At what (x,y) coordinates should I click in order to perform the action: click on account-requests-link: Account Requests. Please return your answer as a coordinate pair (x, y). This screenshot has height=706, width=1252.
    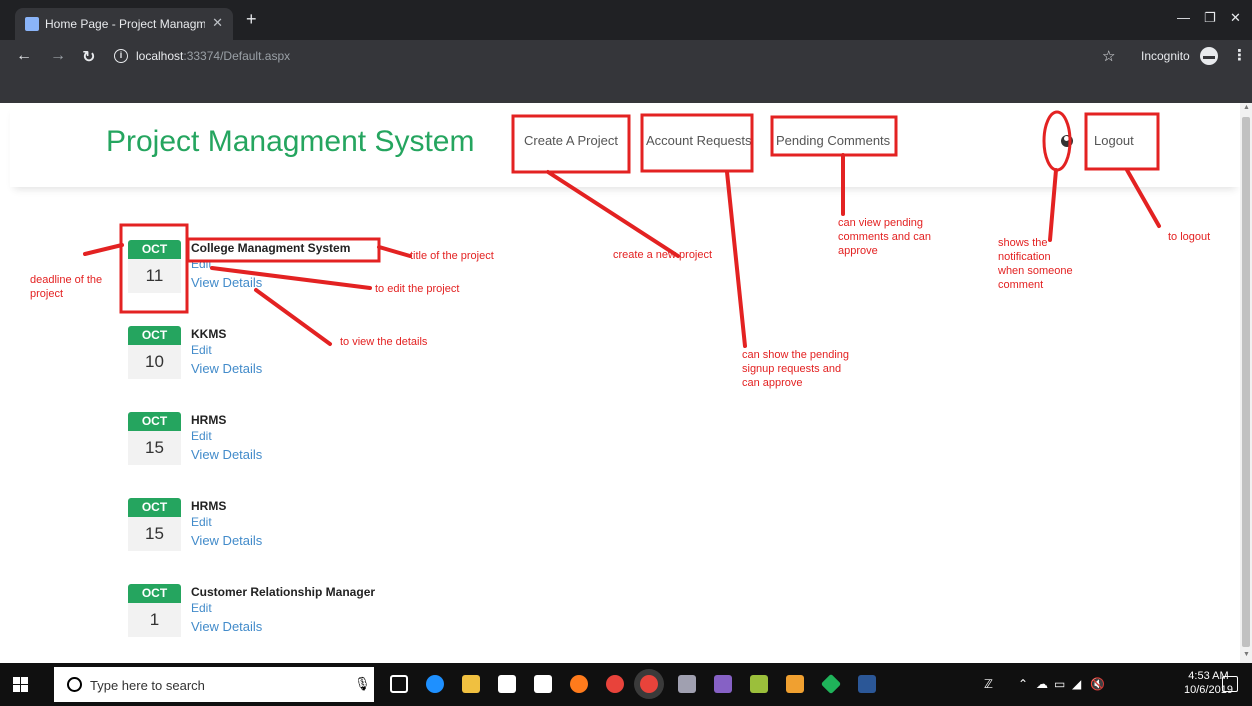
    Looking at the image, I should click on (699, 140).